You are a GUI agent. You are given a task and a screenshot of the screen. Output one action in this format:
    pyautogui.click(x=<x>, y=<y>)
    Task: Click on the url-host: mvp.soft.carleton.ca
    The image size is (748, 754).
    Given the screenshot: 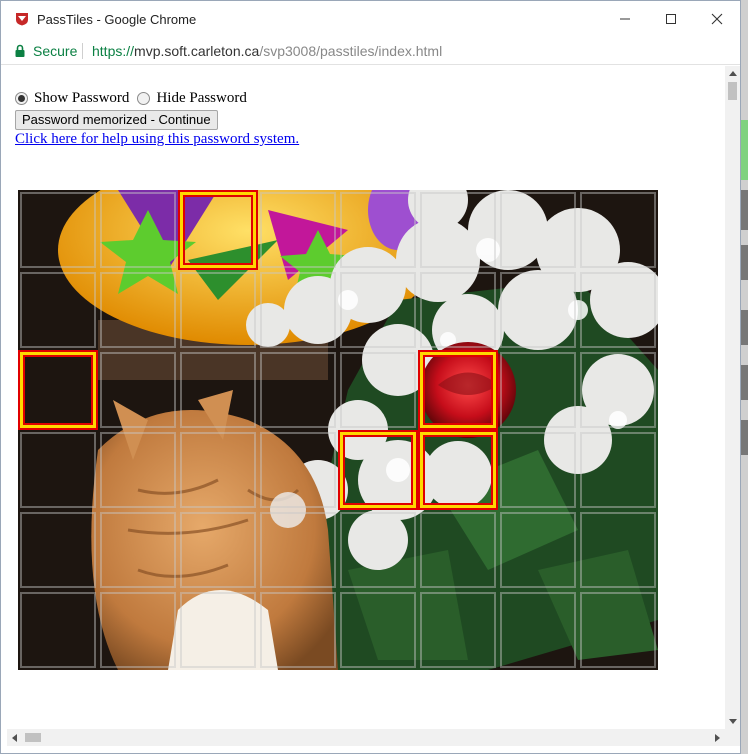 What is the action you would take?
    pyautogui.click(x=197, y=51)
    